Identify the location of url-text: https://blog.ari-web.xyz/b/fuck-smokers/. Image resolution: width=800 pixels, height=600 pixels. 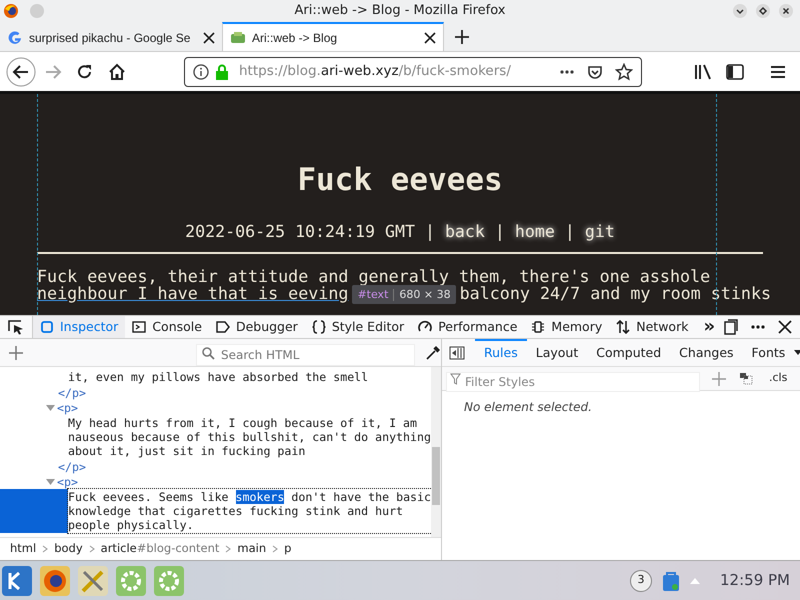
(375, 72).